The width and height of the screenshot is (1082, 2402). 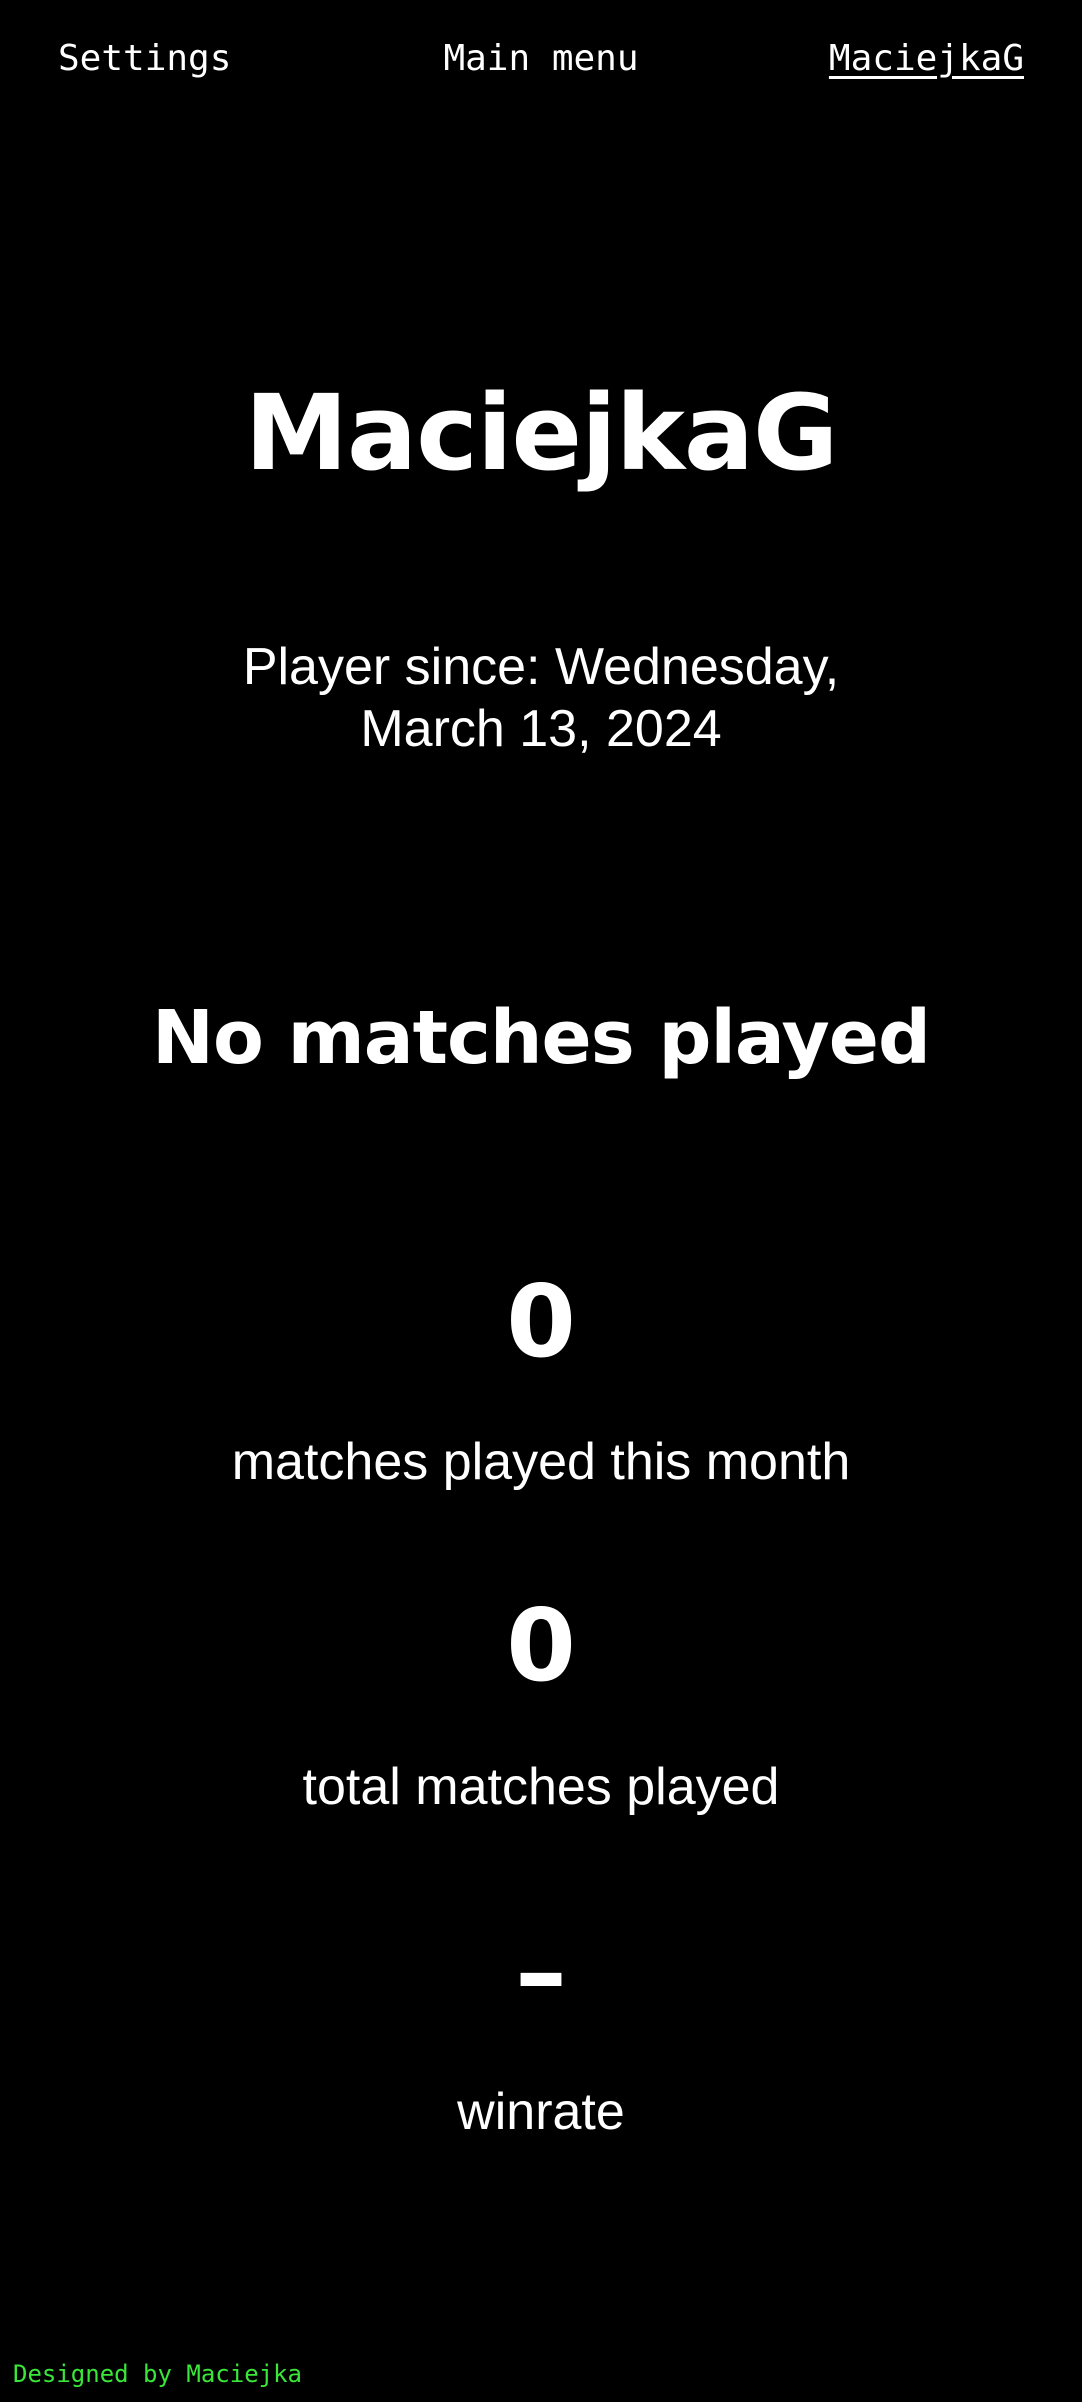 I want to click on winrate-value: –, so click(x=541, y=1972).